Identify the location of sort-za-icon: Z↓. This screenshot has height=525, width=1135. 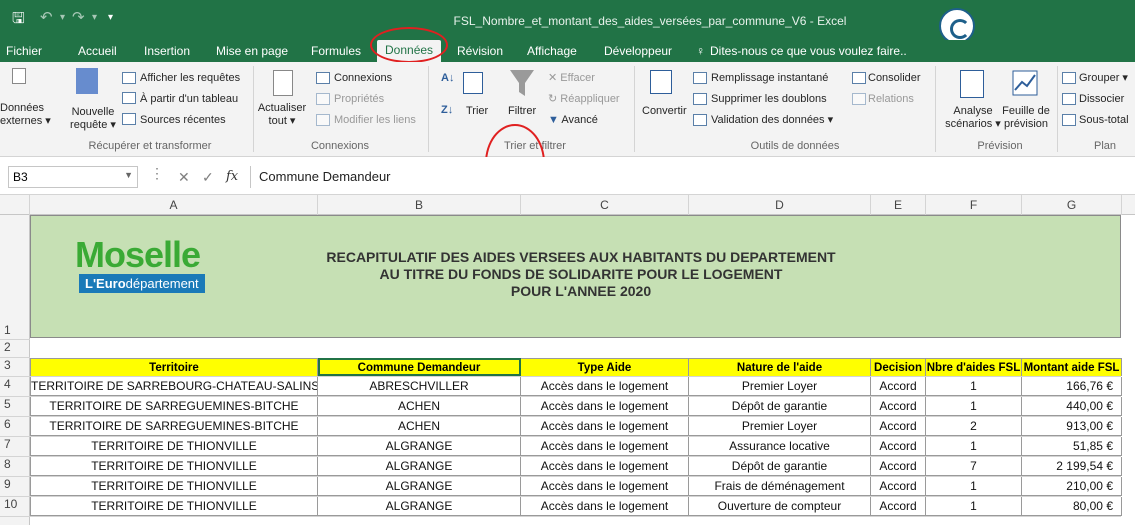
(447, 110).